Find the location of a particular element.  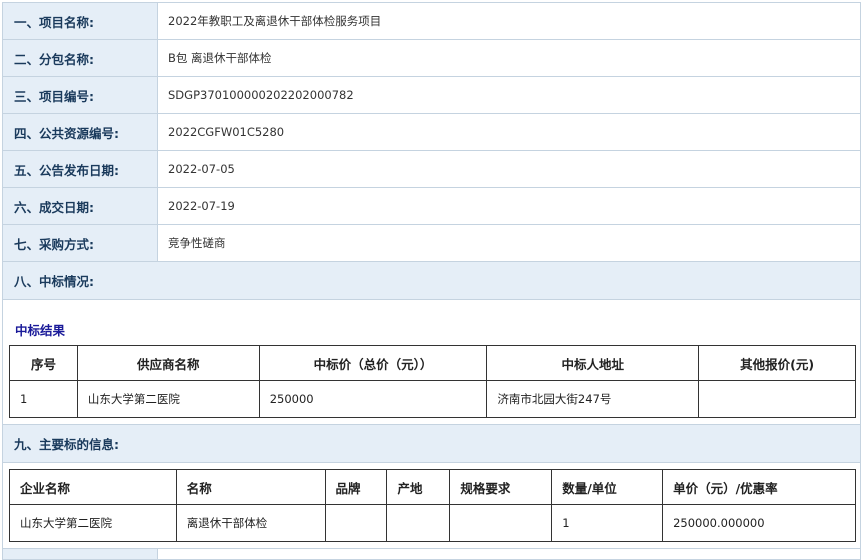

section-title: 八、中标情况: is located at coordinates (431, 280).